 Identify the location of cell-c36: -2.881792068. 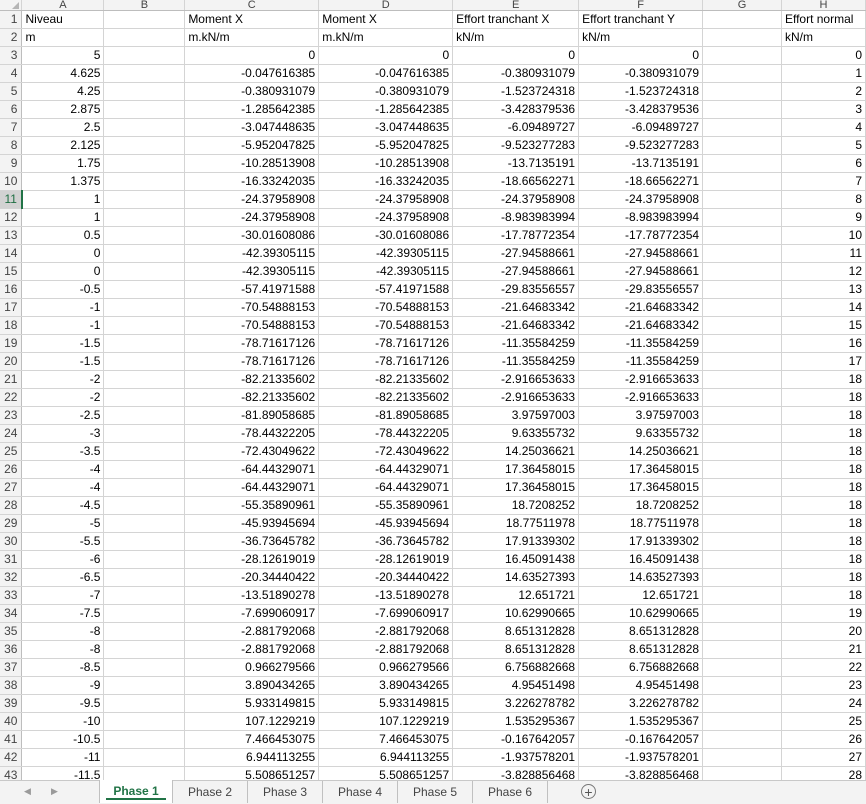
(252, 649).